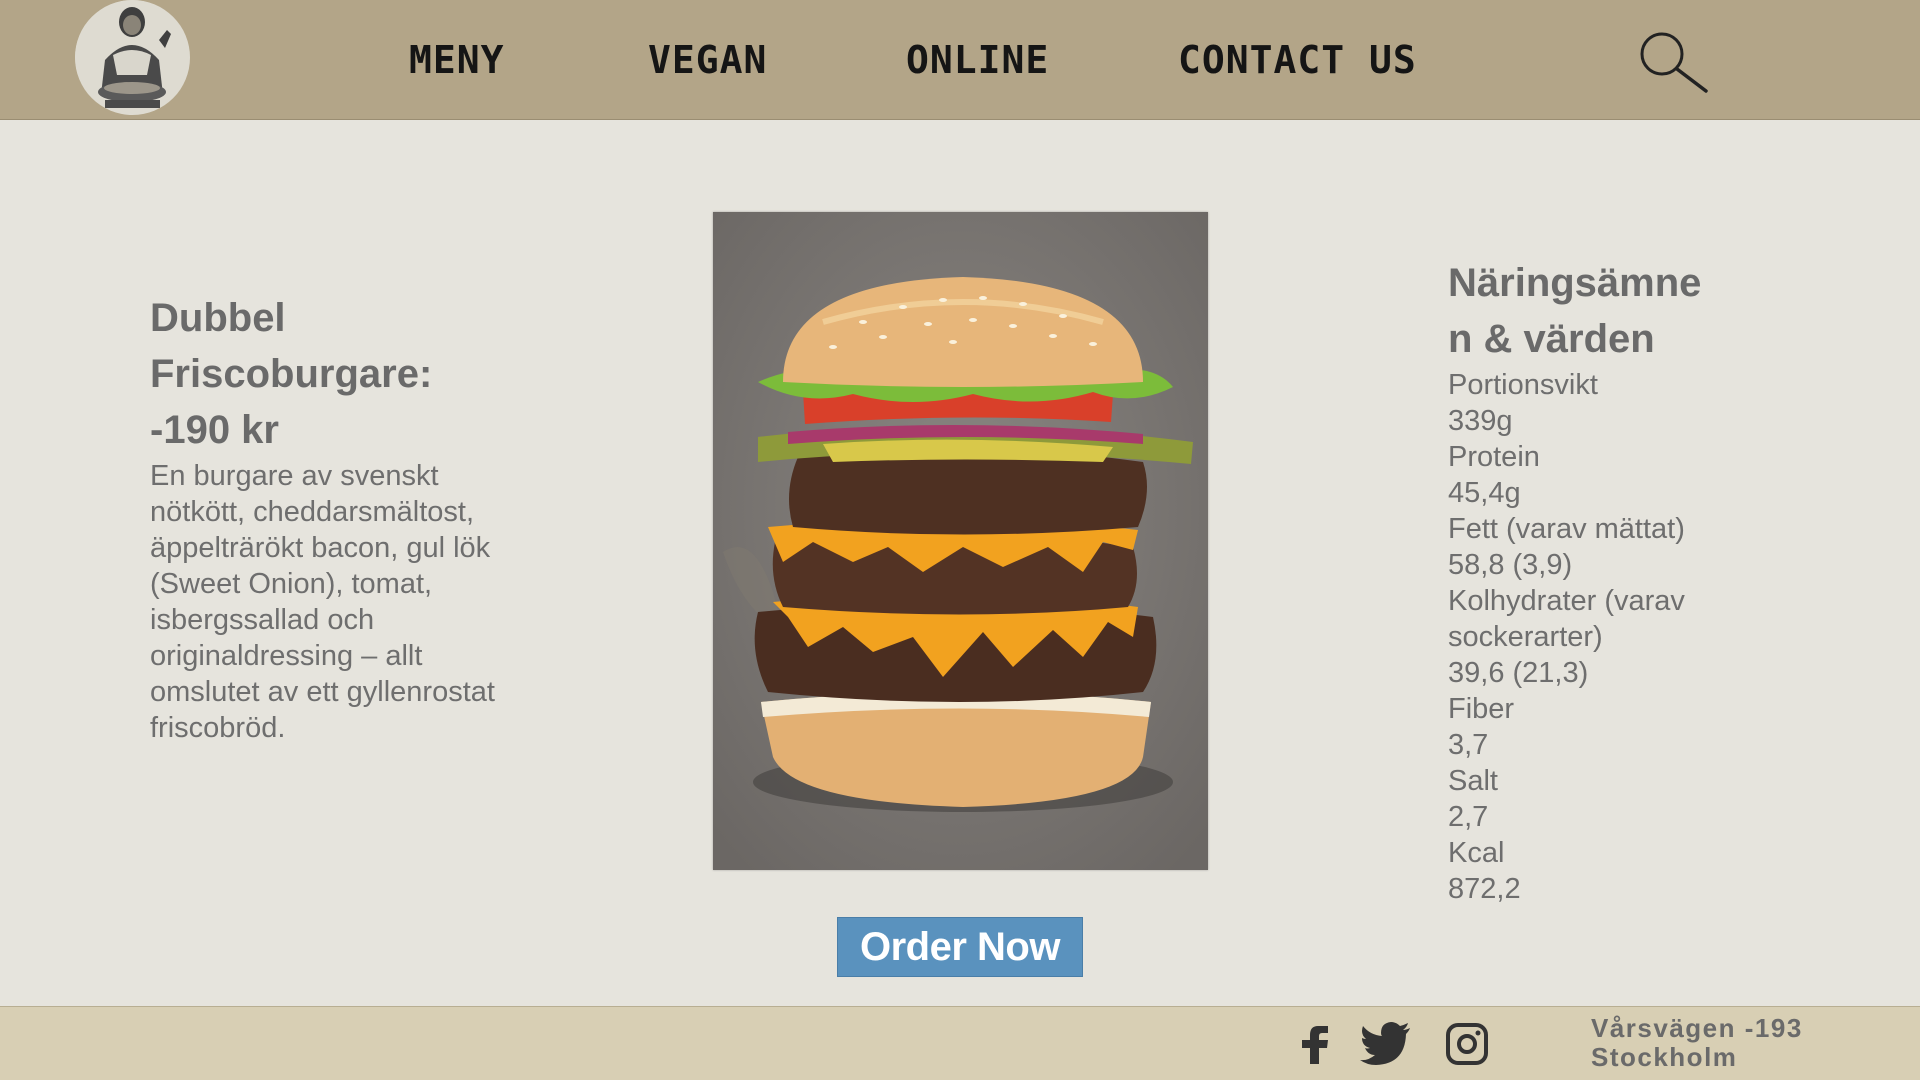  Describe the element at coordinates (1523, 385) in the screenshot. I see `nutrition-label: Portionsvikt` at that location.